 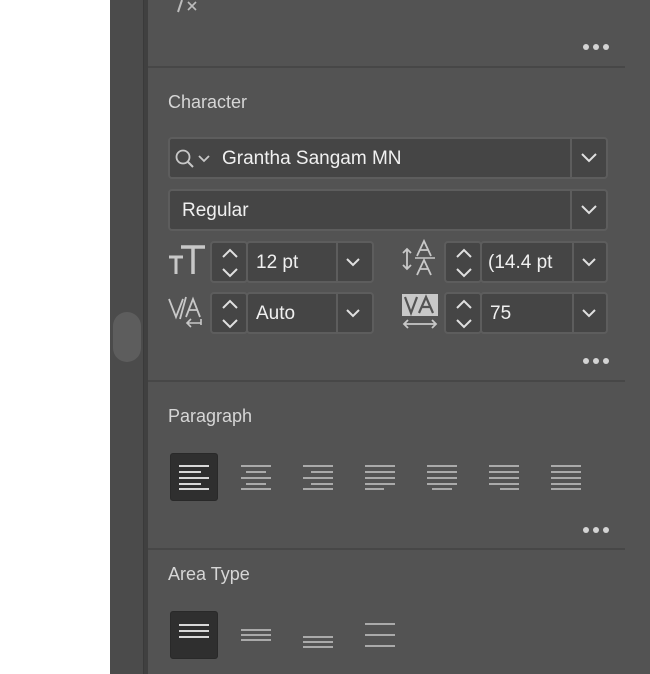 I want to click on leading-stepper, so click(x=463, y=262).